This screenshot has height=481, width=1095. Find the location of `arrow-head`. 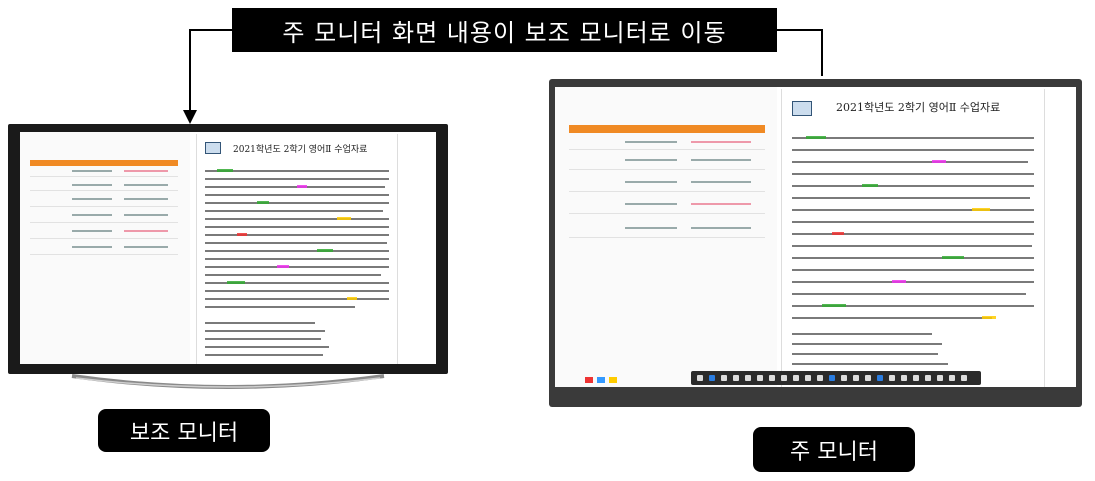

arrow-head is located at coordinates (190, 117).